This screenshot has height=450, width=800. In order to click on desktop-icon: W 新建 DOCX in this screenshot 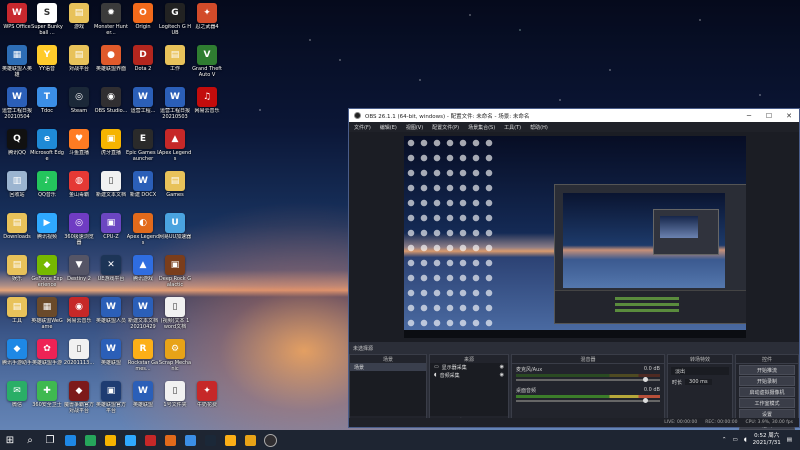, I will do `click(143, 184)`.